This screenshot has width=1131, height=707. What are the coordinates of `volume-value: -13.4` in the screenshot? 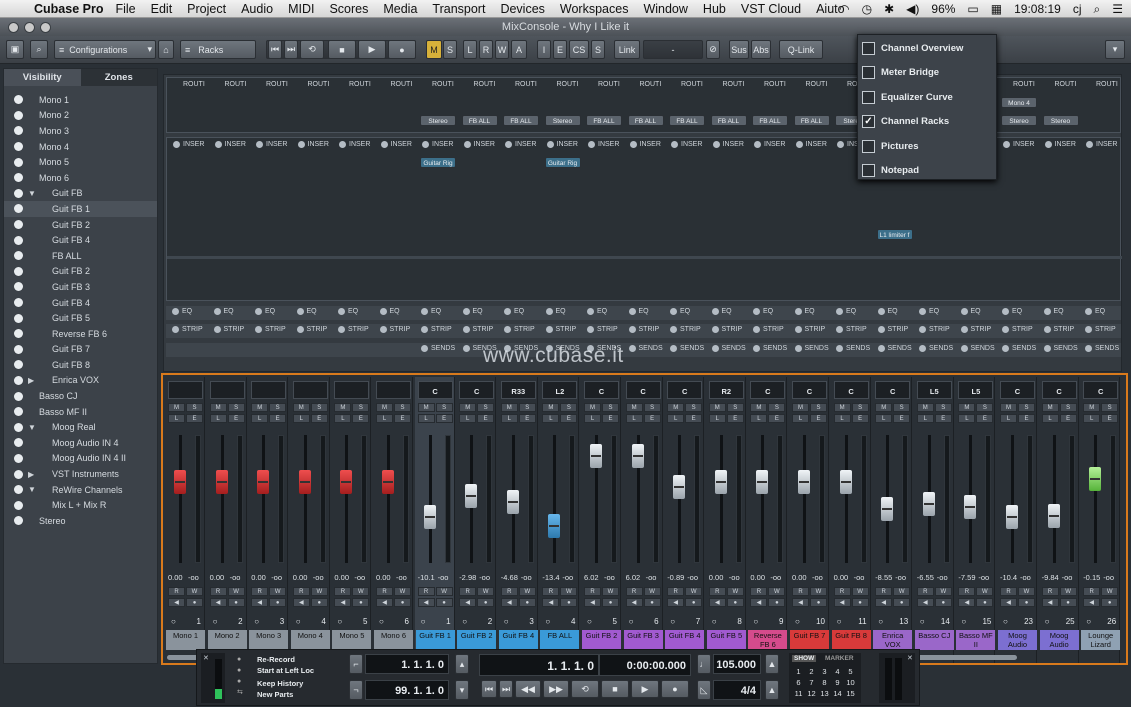 It's located at (550, 577).